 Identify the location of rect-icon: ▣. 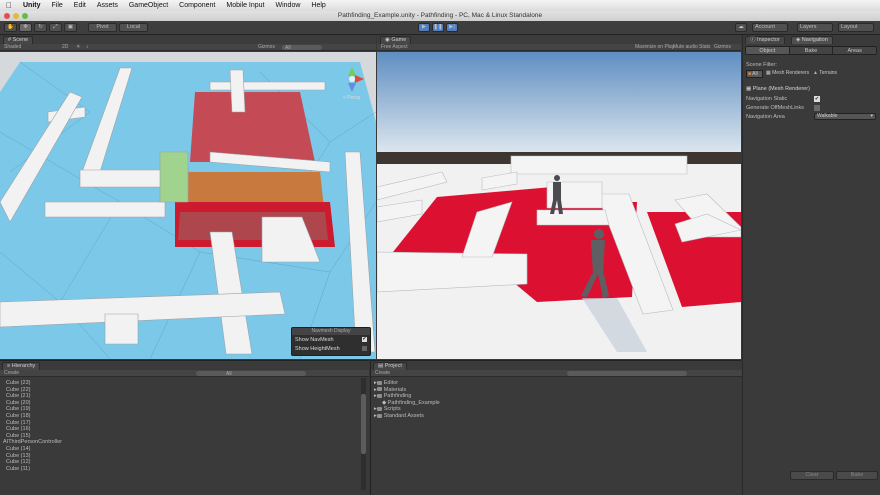
(70, 27).